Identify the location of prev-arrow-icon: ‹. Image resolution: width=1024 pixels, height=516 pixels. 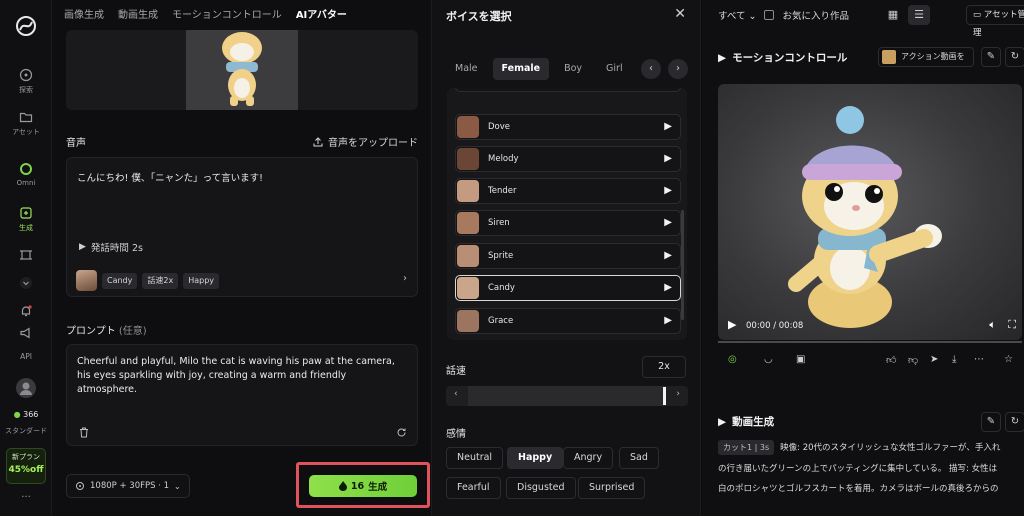
(651, 69).